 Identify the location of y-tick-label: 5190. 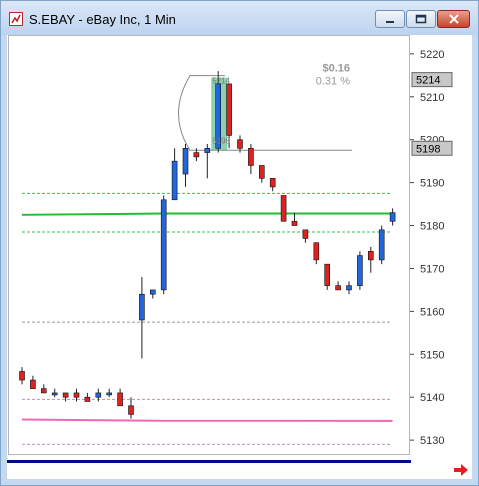
(432, 184).